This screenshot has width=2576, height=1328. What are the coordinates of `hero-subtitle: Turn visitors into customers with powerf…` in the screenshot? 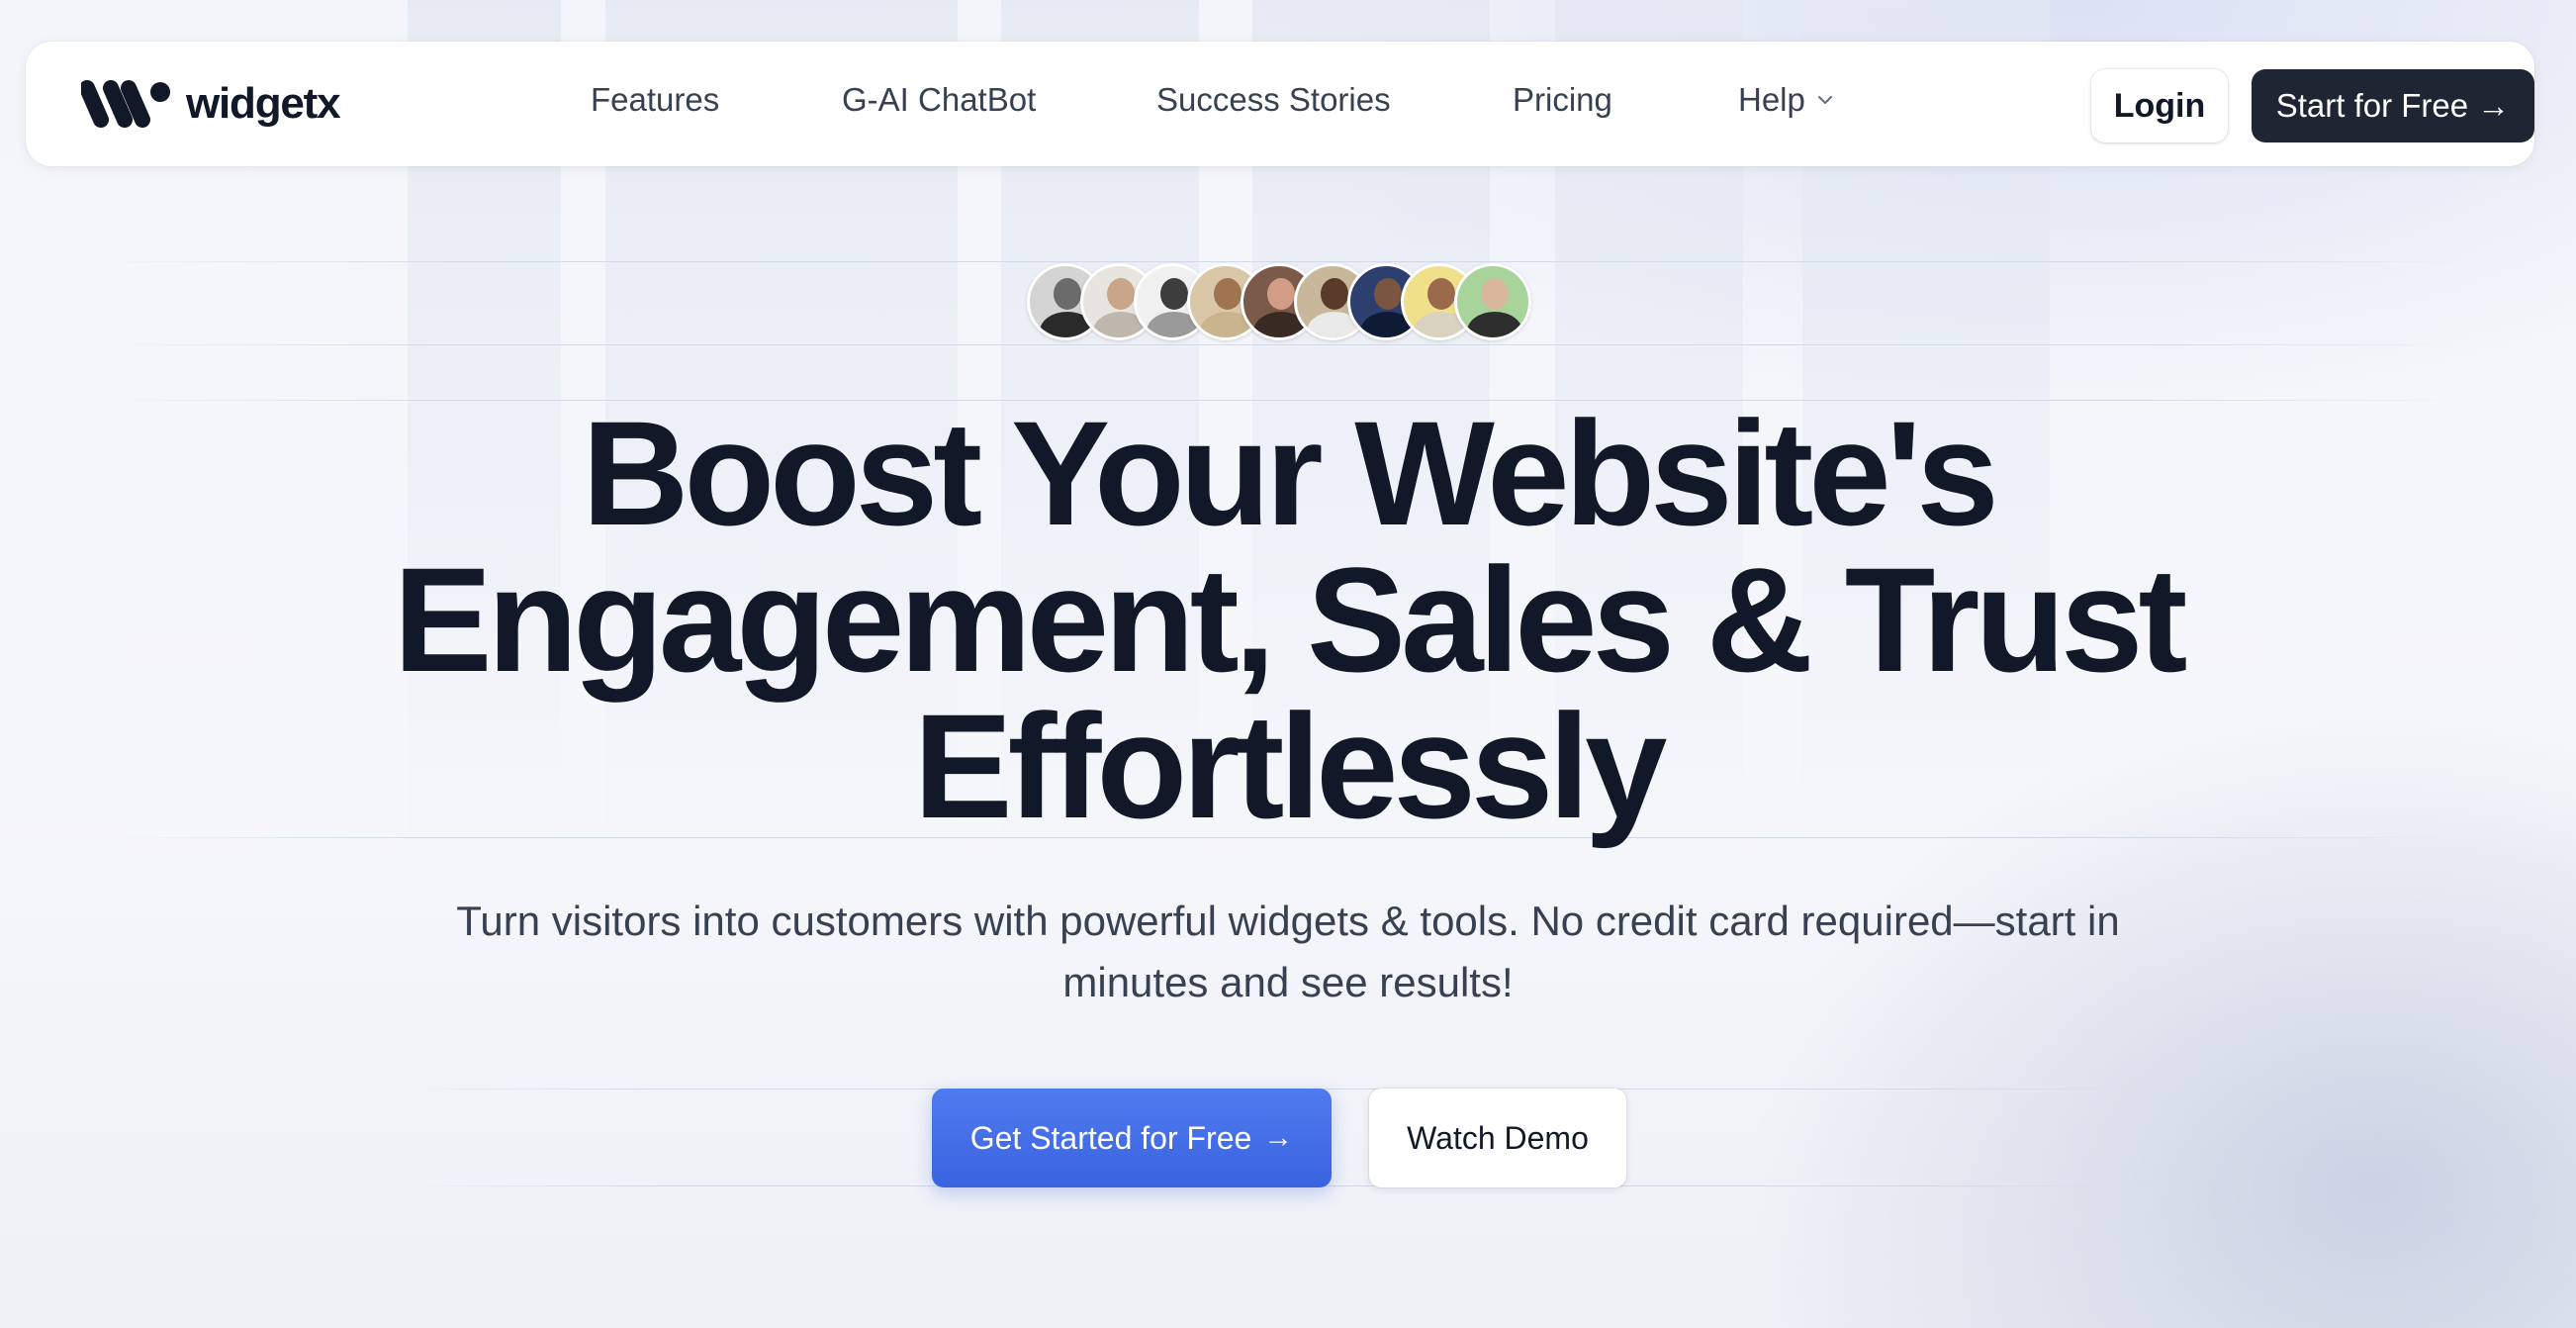 It's located at (1288, 951).